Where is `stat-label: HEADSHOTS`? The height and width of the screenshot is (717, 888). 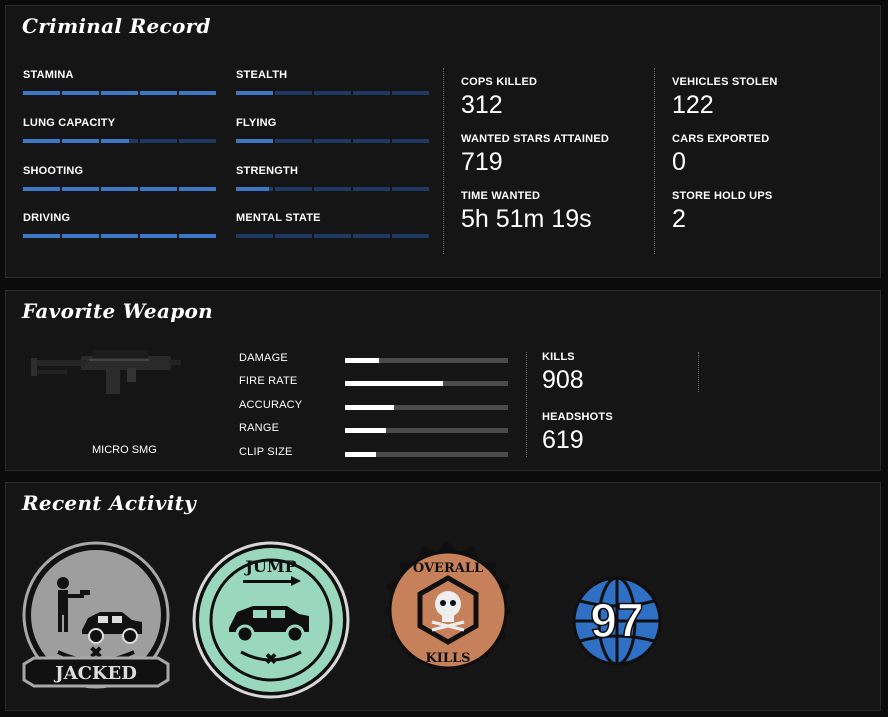 stat-label: HEADSHOTS is located at coordinates (577, 417).